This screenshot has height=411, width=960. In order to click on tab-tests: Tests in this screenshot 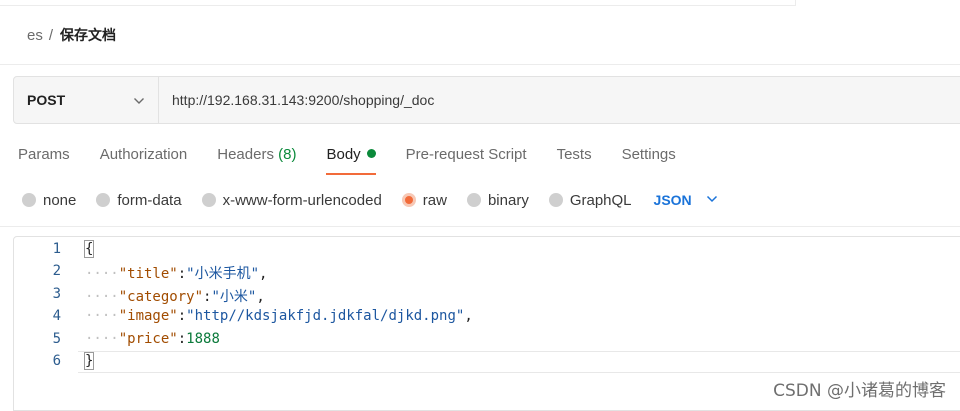, I will do `click(574, 160)`.